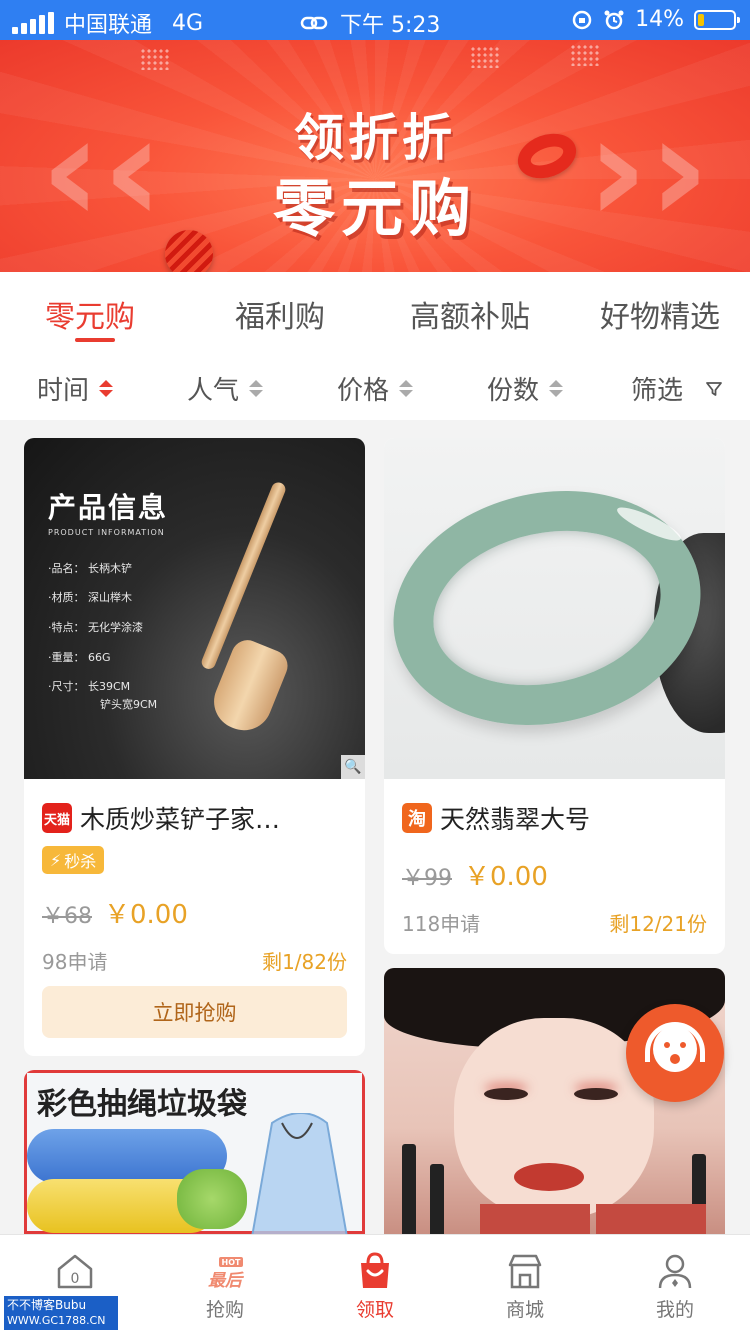  I want to click on filter-label: 筛选, so click(657, 391).